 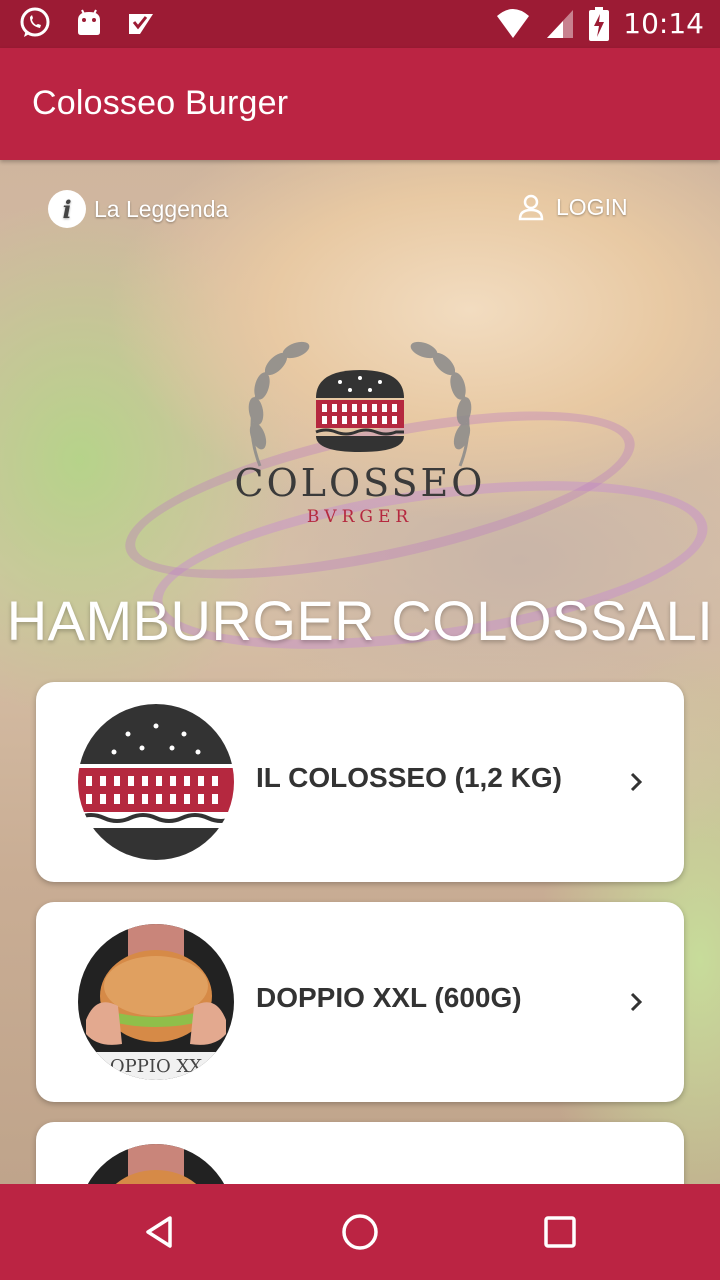 What do you see at coordinates (389, 997) in the screenshot?
I see `menu-item-label: DOPPIO XXL (600G)` at bounding box center [389, 997].